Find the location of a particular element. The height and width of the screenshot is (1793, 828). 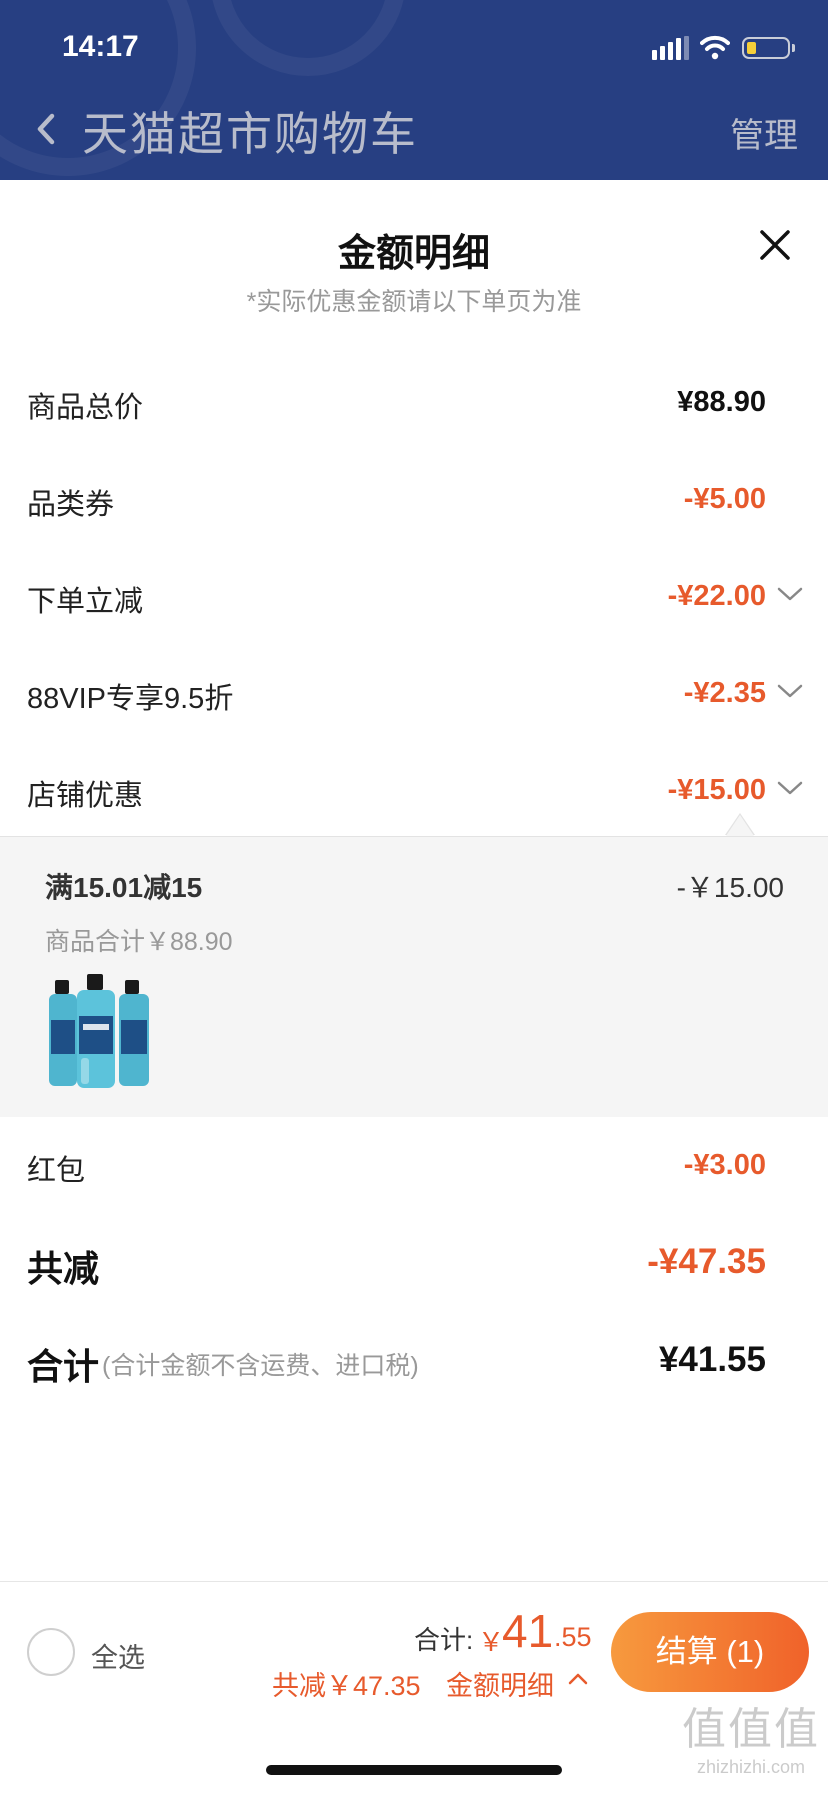

sum-currency: ￥ is located at coordinates (491, 1642).